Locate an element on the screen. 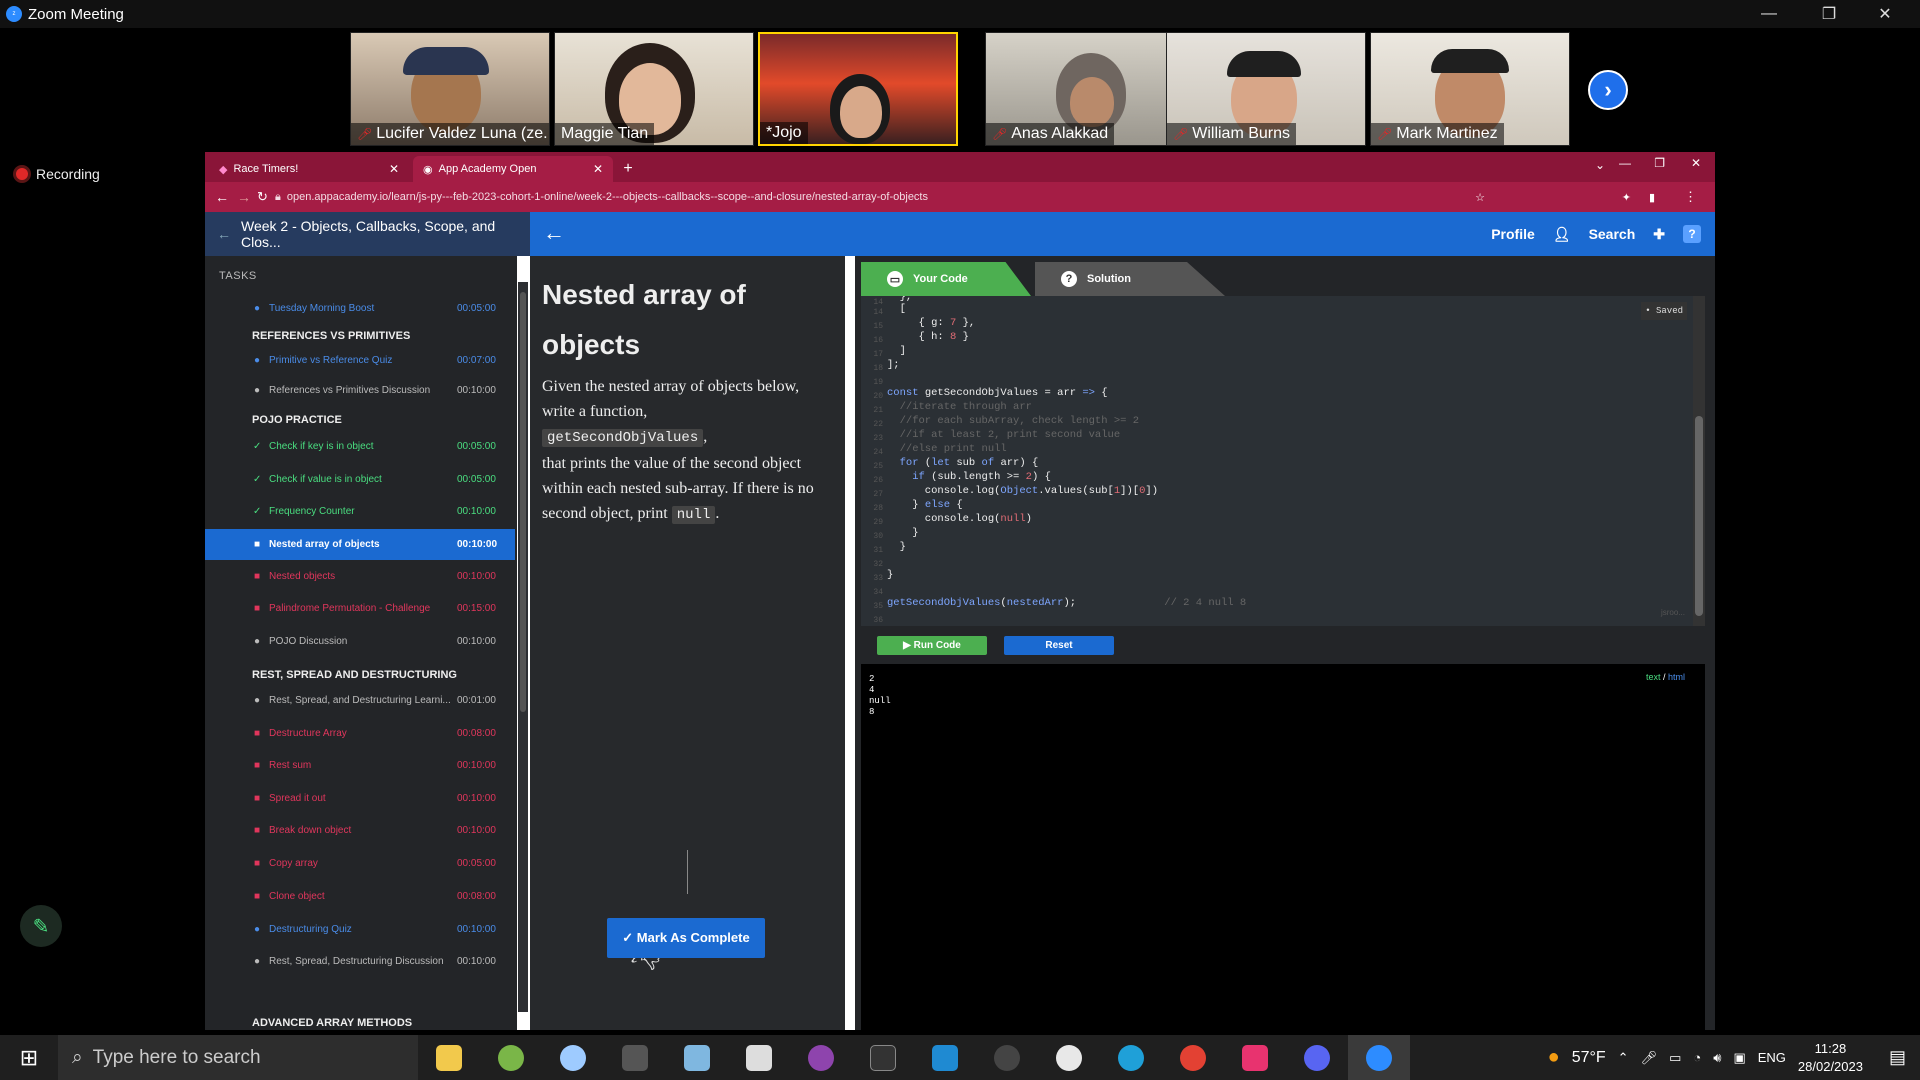  notes-icon is located at coordinates (697, 1057).